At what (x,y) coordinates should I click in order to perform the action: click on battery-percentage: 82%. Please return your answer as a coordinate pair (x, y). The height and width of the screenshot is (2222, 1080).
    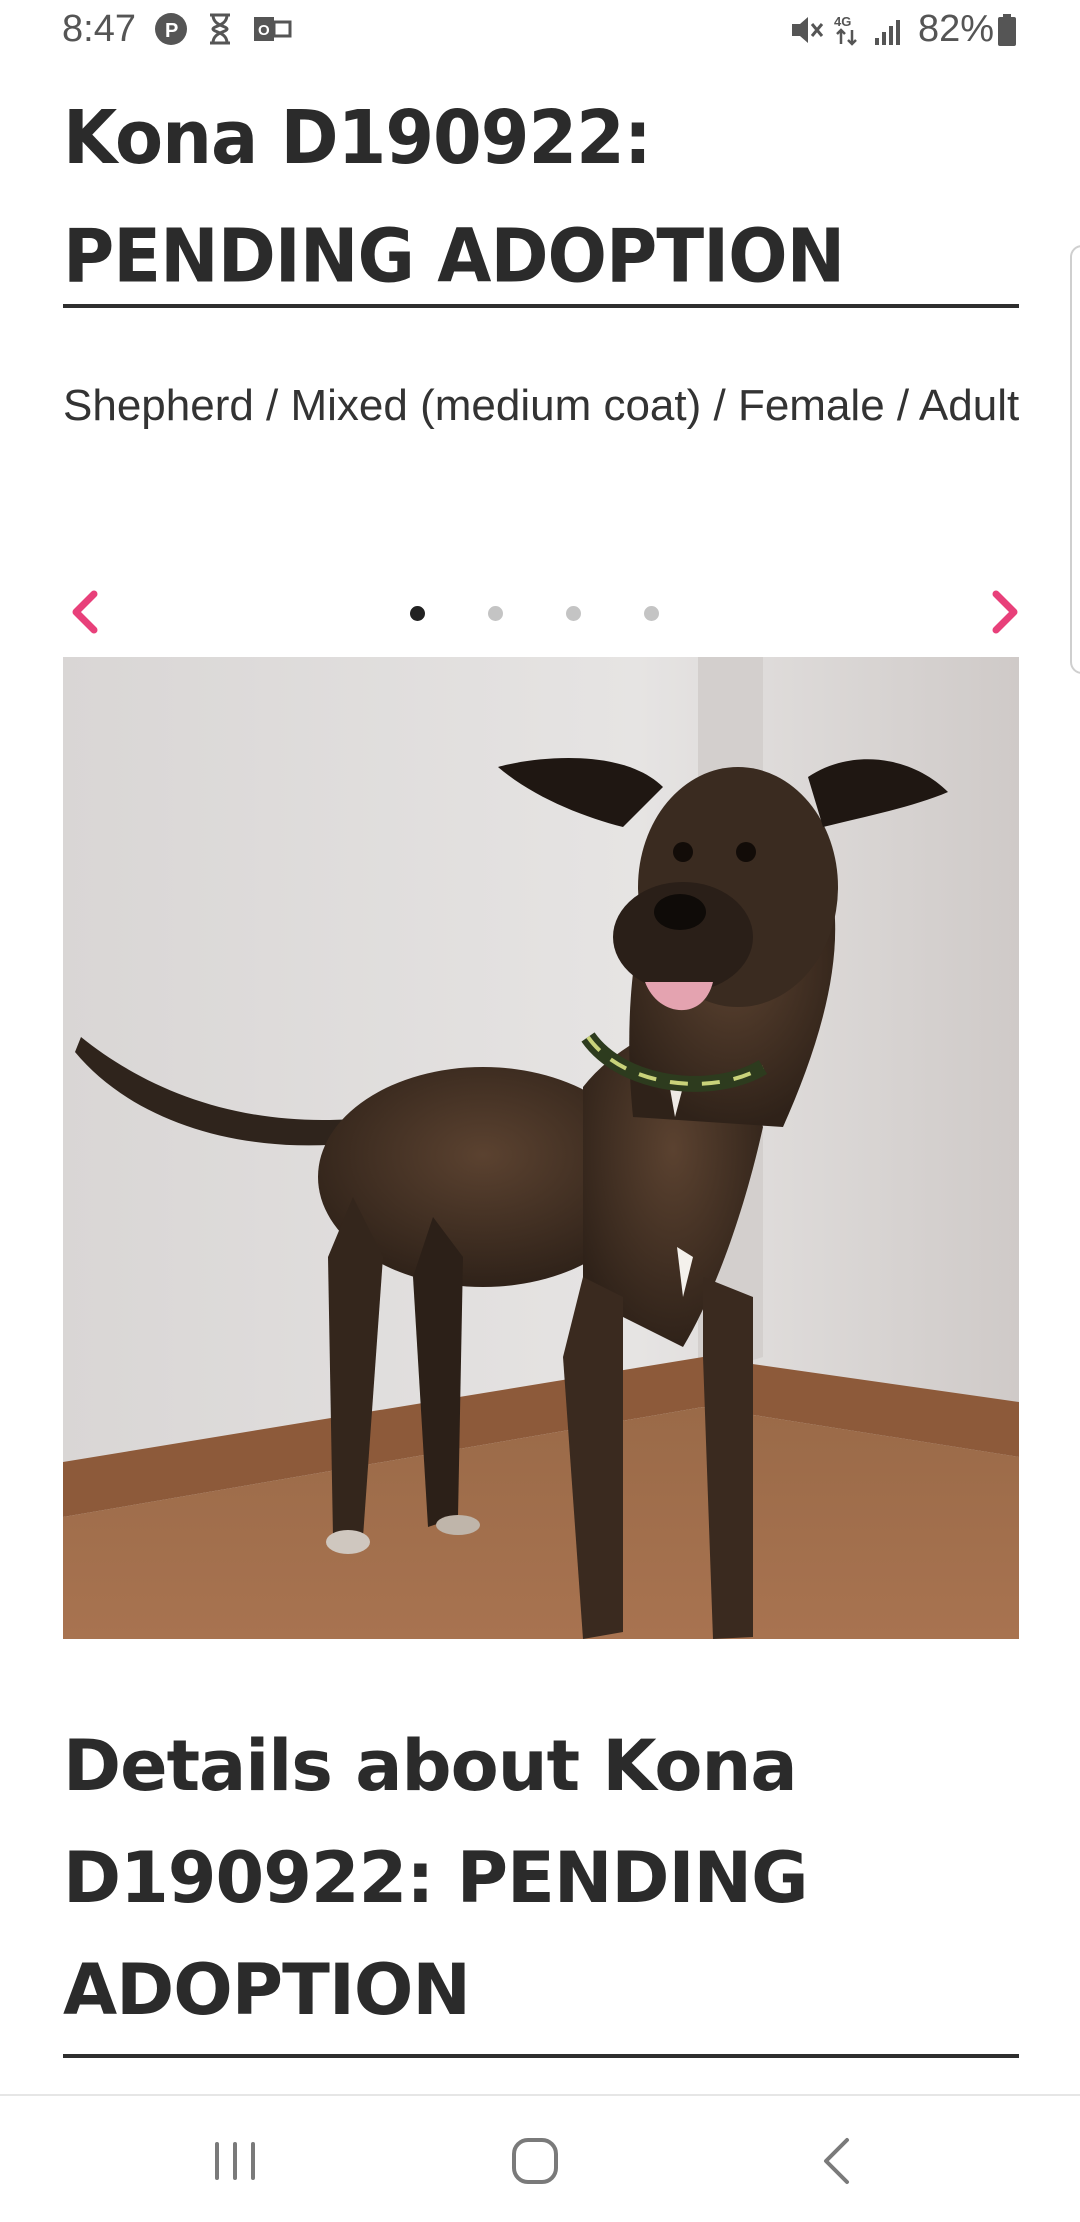
    Looking at the image, I should click on (956, 29).